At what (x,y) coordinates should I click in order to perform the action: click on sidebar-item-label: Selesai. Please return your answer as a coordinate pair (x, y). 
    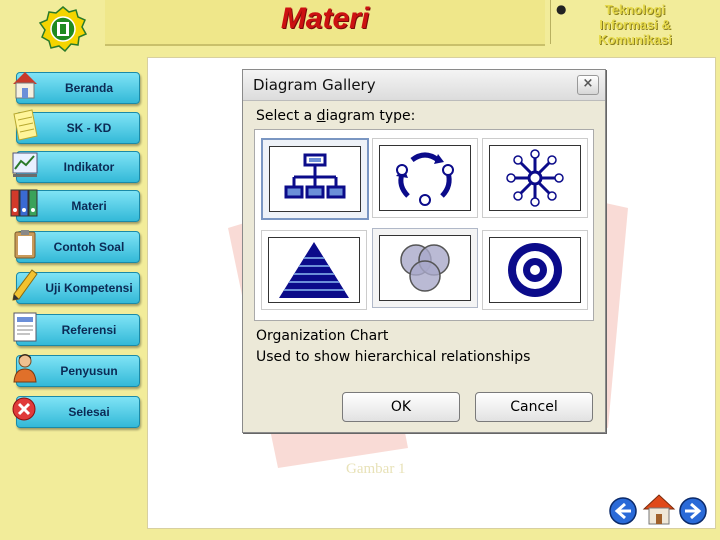
    Looking at the image, I should click on (89, 412).